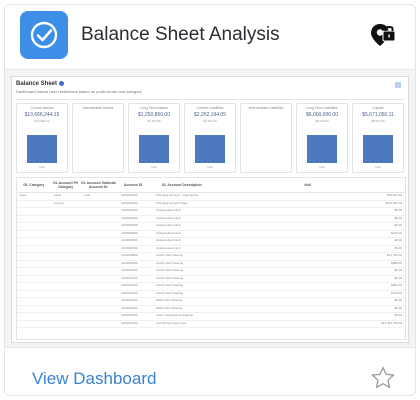  What do you see at coordinates (211, 212) in the screenshot?
I see `table-row: 1100000200 Undeposited Cash $0.00` at bounding box center [211, 212].